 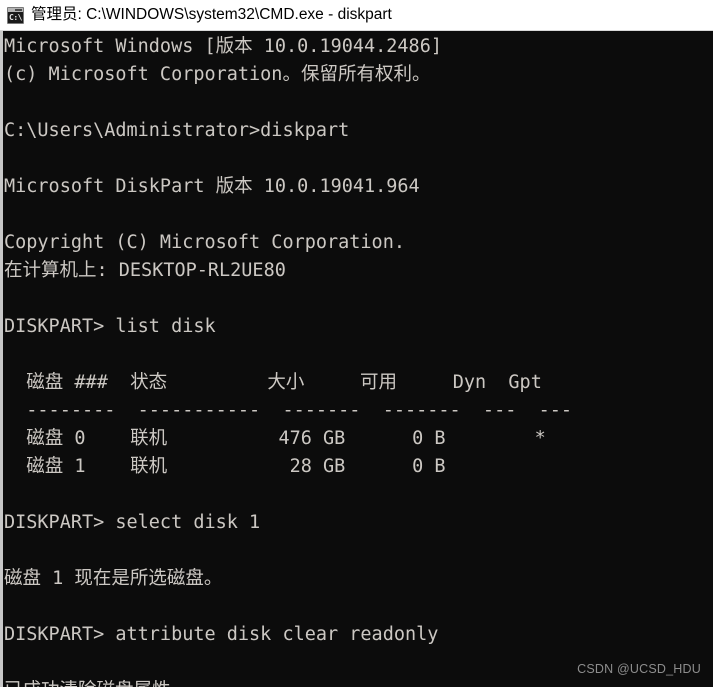 What do you see at coordinates (639, 669) in the screenshot?
I see `watermark-label: CSDN @UCSD_HDU` at bounding box center [639, 669].